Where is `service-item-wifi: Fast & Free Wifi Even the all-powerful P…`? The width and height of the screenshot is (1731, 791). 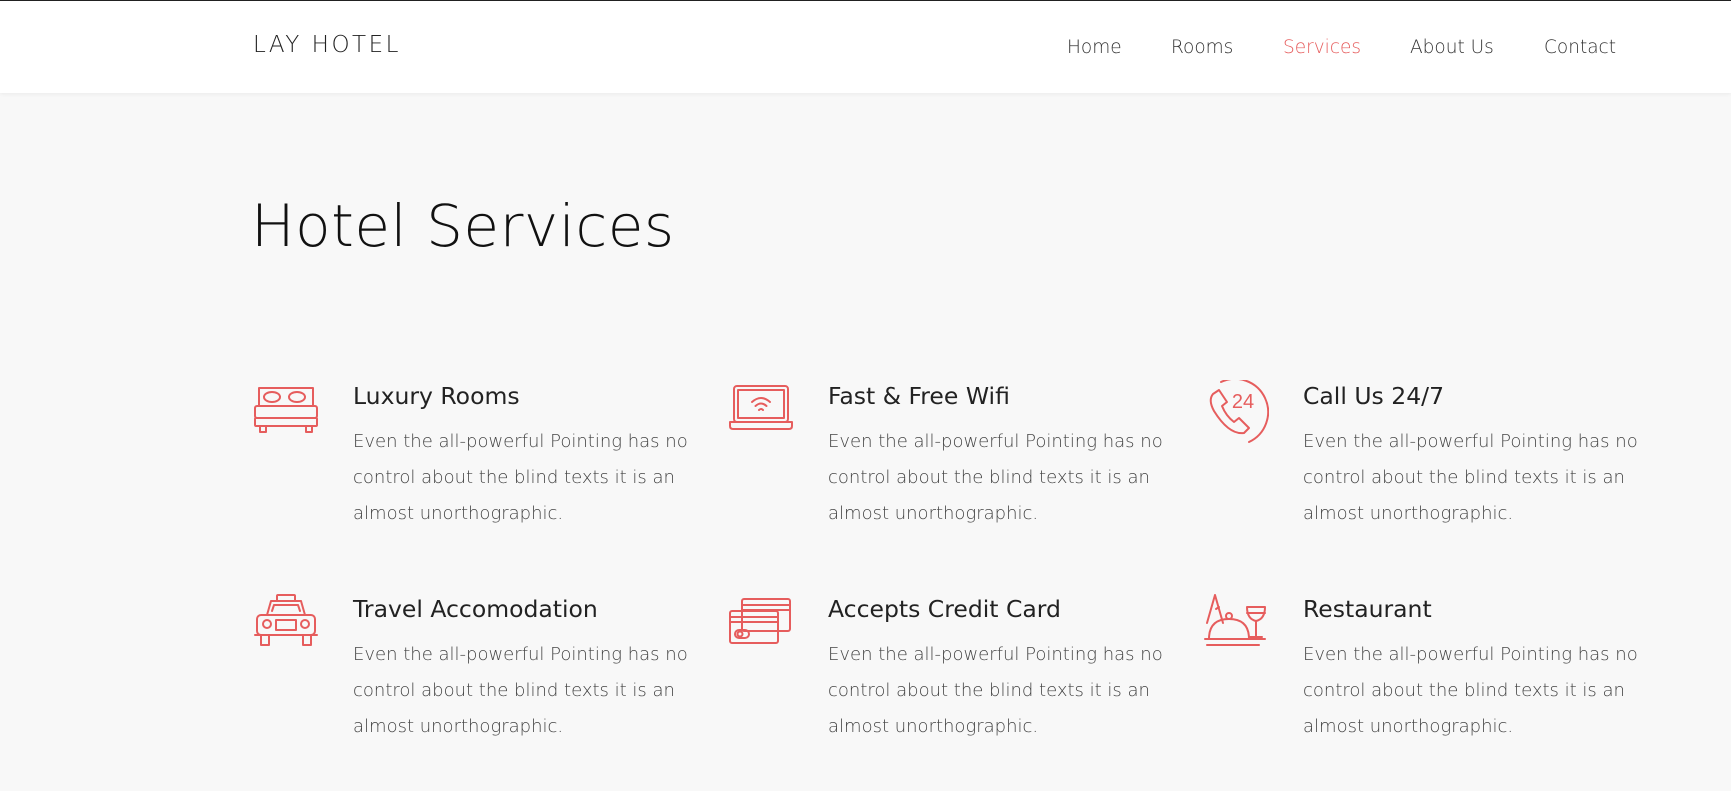
service-item-wifi: Fast & Free Wifi Even the all-powerful P… is located at coordinates (945, 460).